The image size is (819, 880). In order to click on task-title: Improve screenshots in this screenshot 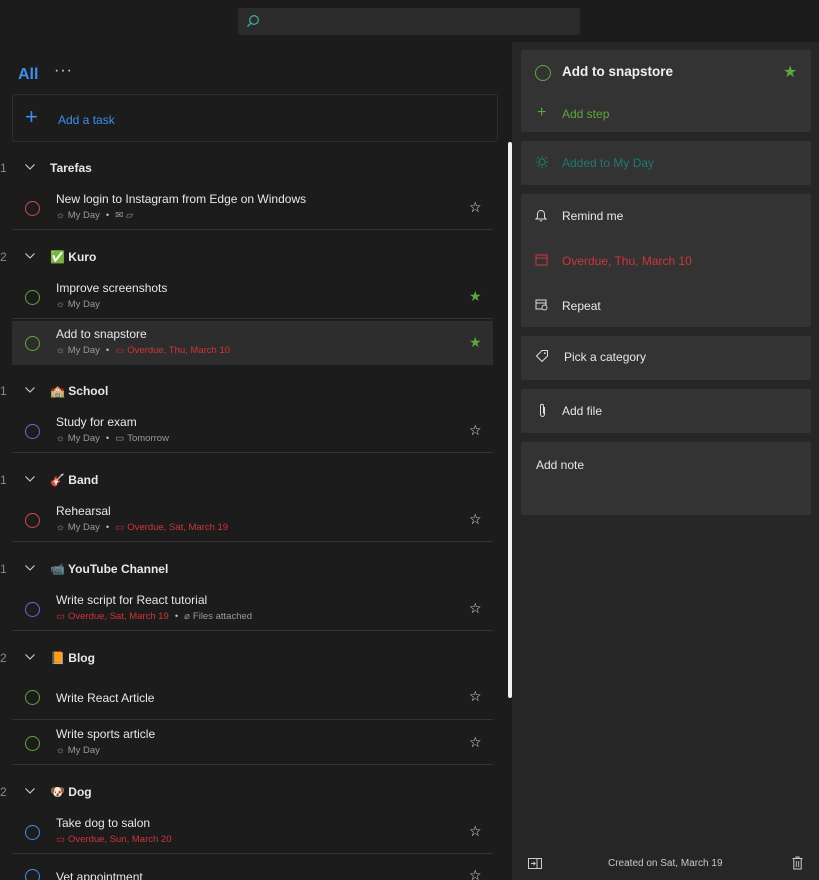, I will do `click(112, 288)`.